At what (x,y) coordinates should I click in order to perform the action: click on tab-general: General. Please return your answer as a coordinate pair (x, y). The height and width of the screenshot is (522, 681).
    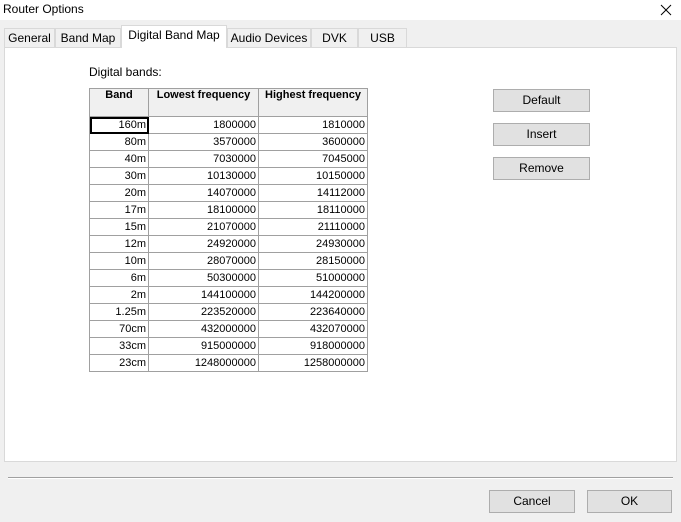
    Looking at the image, I should click on (29, 37).